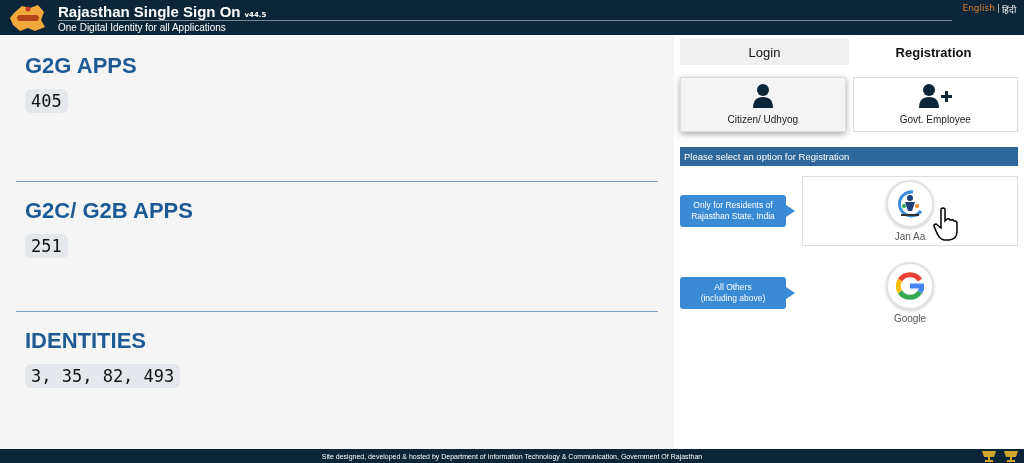  Describe the element at coordinates (505, 26) in the screenshot. I see `app-subtitle: One Digital Identity for all Applications` at that location.